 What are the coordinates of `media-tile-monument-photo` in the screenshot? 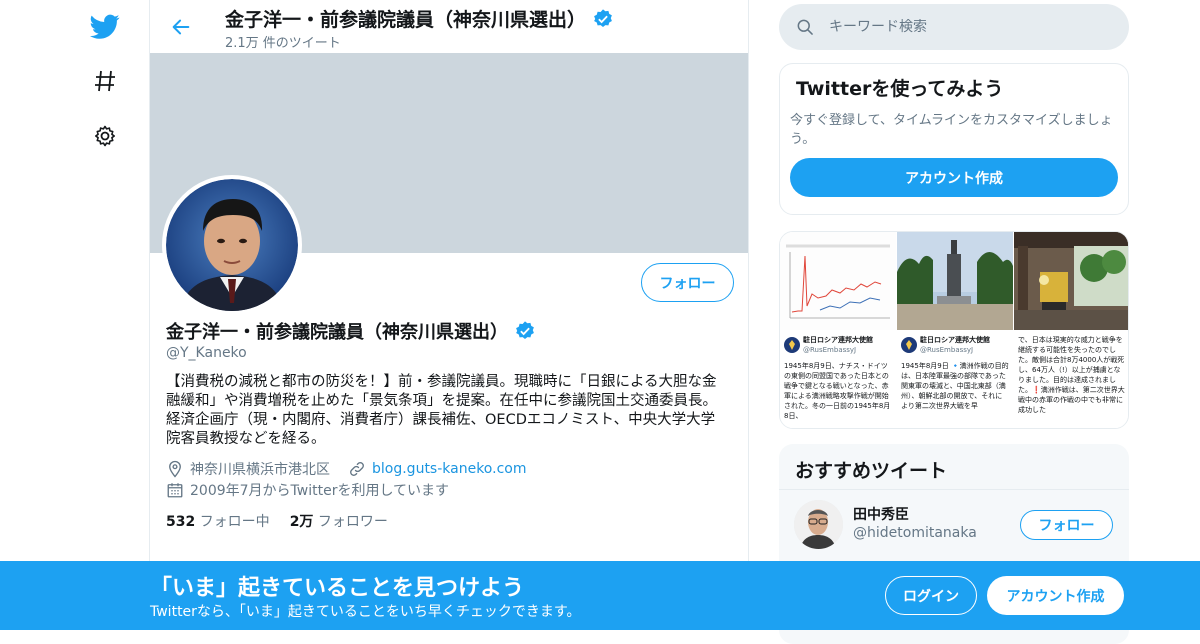 It's located at (955, 281).